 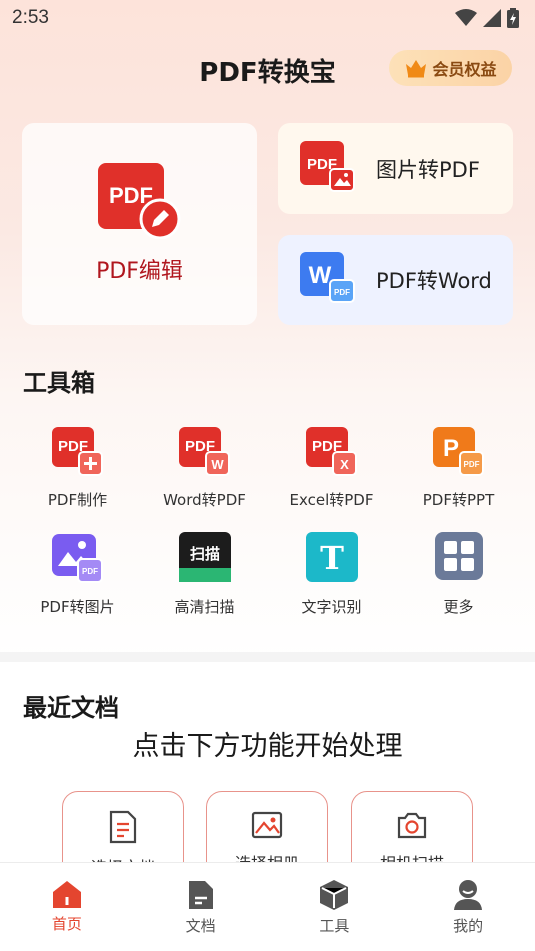 I want to click on app-header: PDF转换宝 会员权益, so click(x=267, y=69).